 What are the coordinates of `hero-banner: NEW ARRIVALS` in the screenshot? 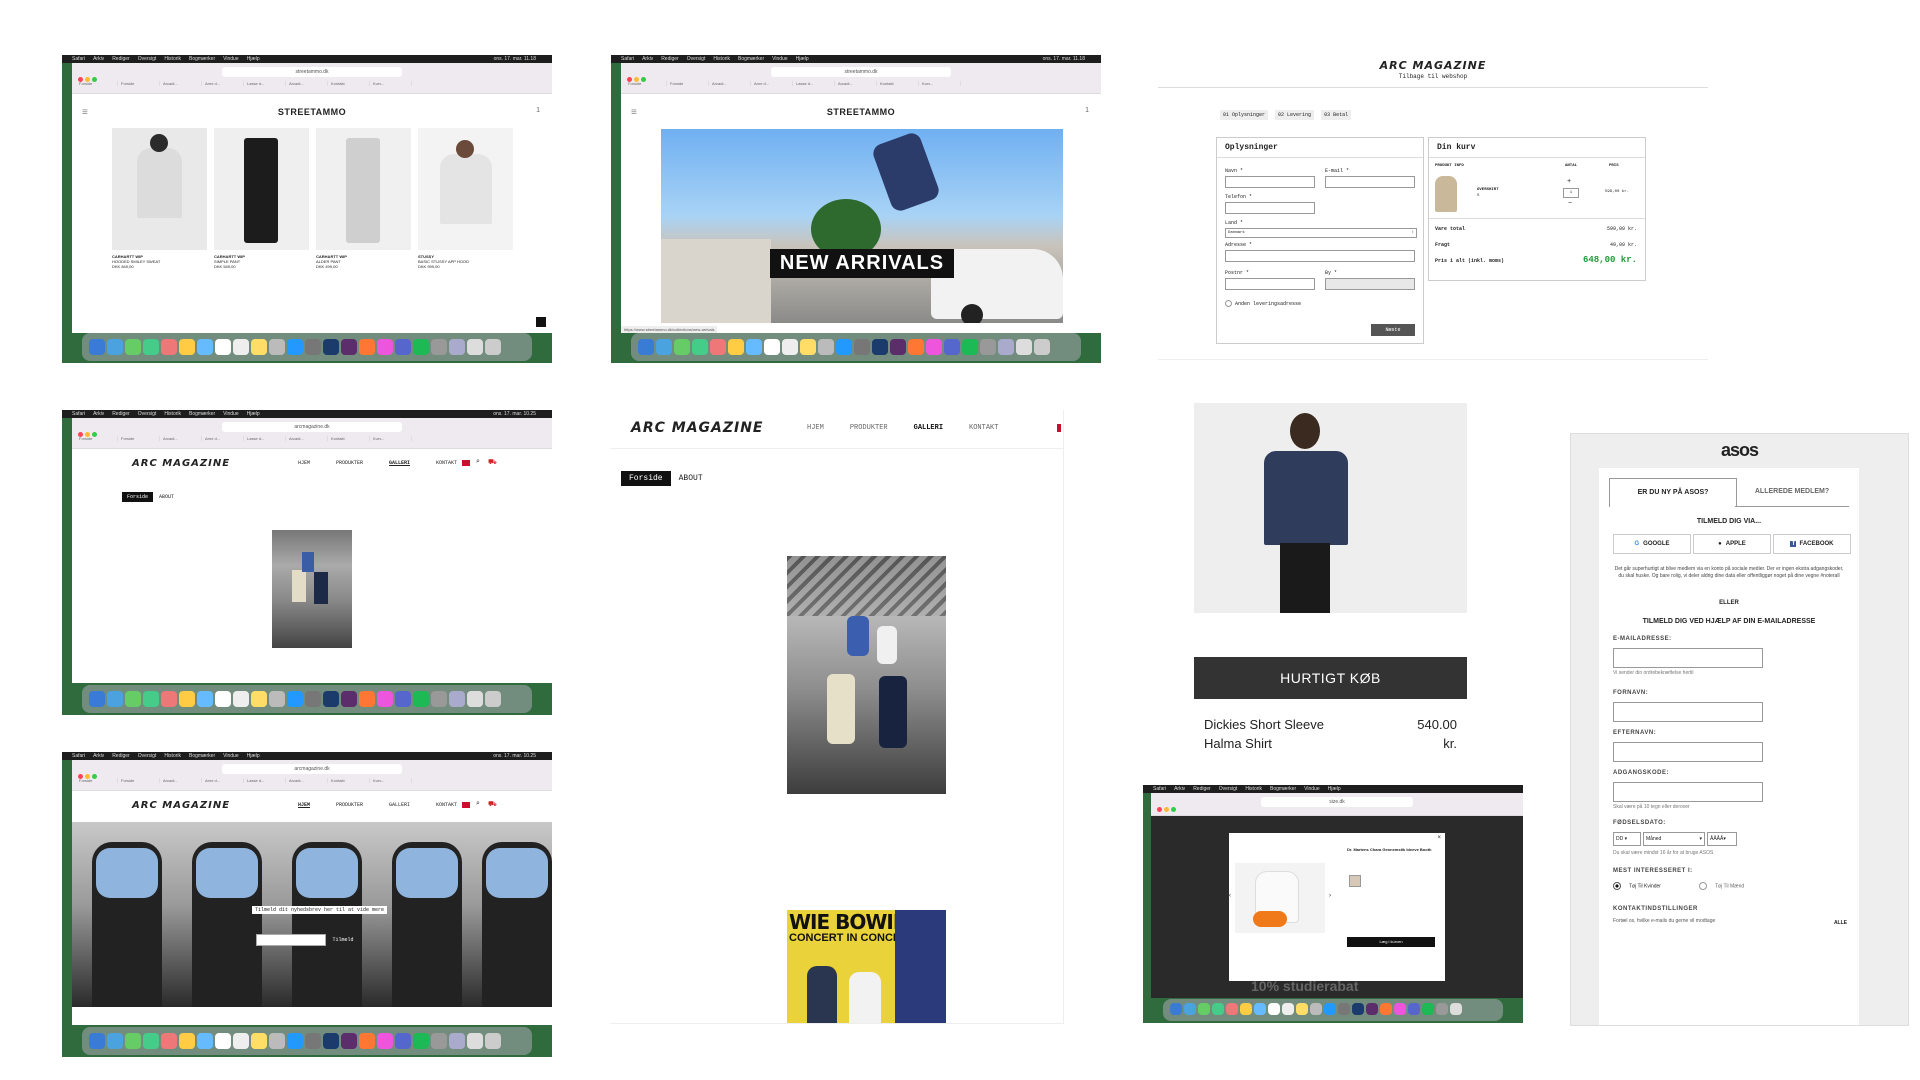 It's located at (862, 226).